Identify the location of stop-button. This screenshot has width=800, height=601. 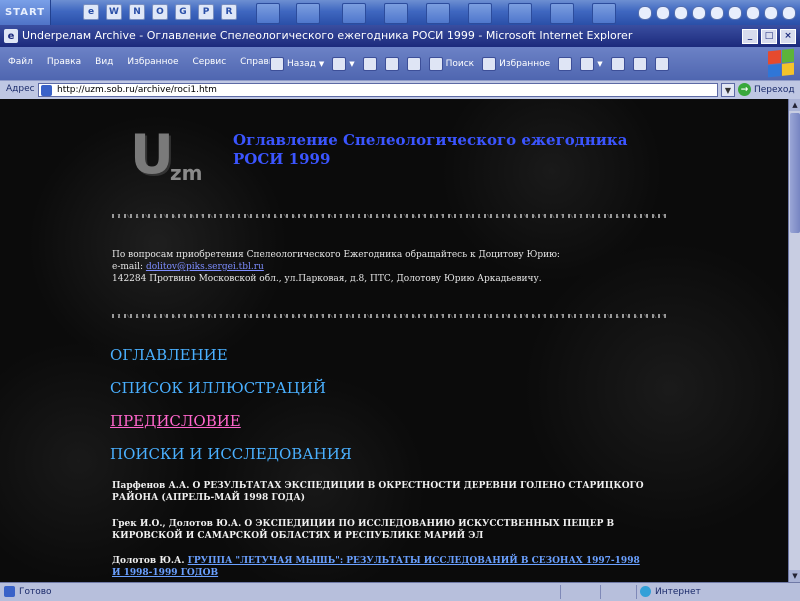
(369, 63).